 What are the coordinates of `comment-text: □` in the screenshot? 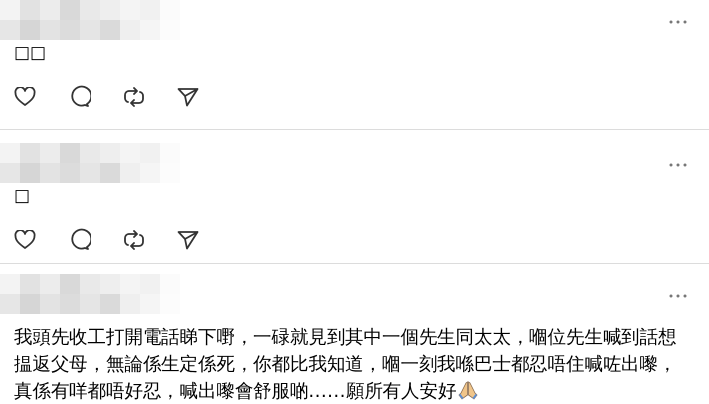 It's located at (22, 196).